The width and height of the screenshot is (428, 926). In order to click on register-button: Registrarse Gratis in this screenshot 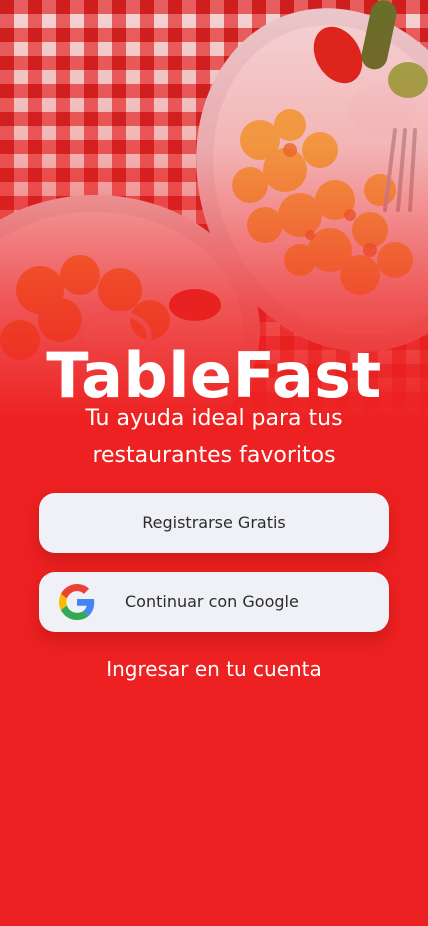, I will do `click(214, 523)`.